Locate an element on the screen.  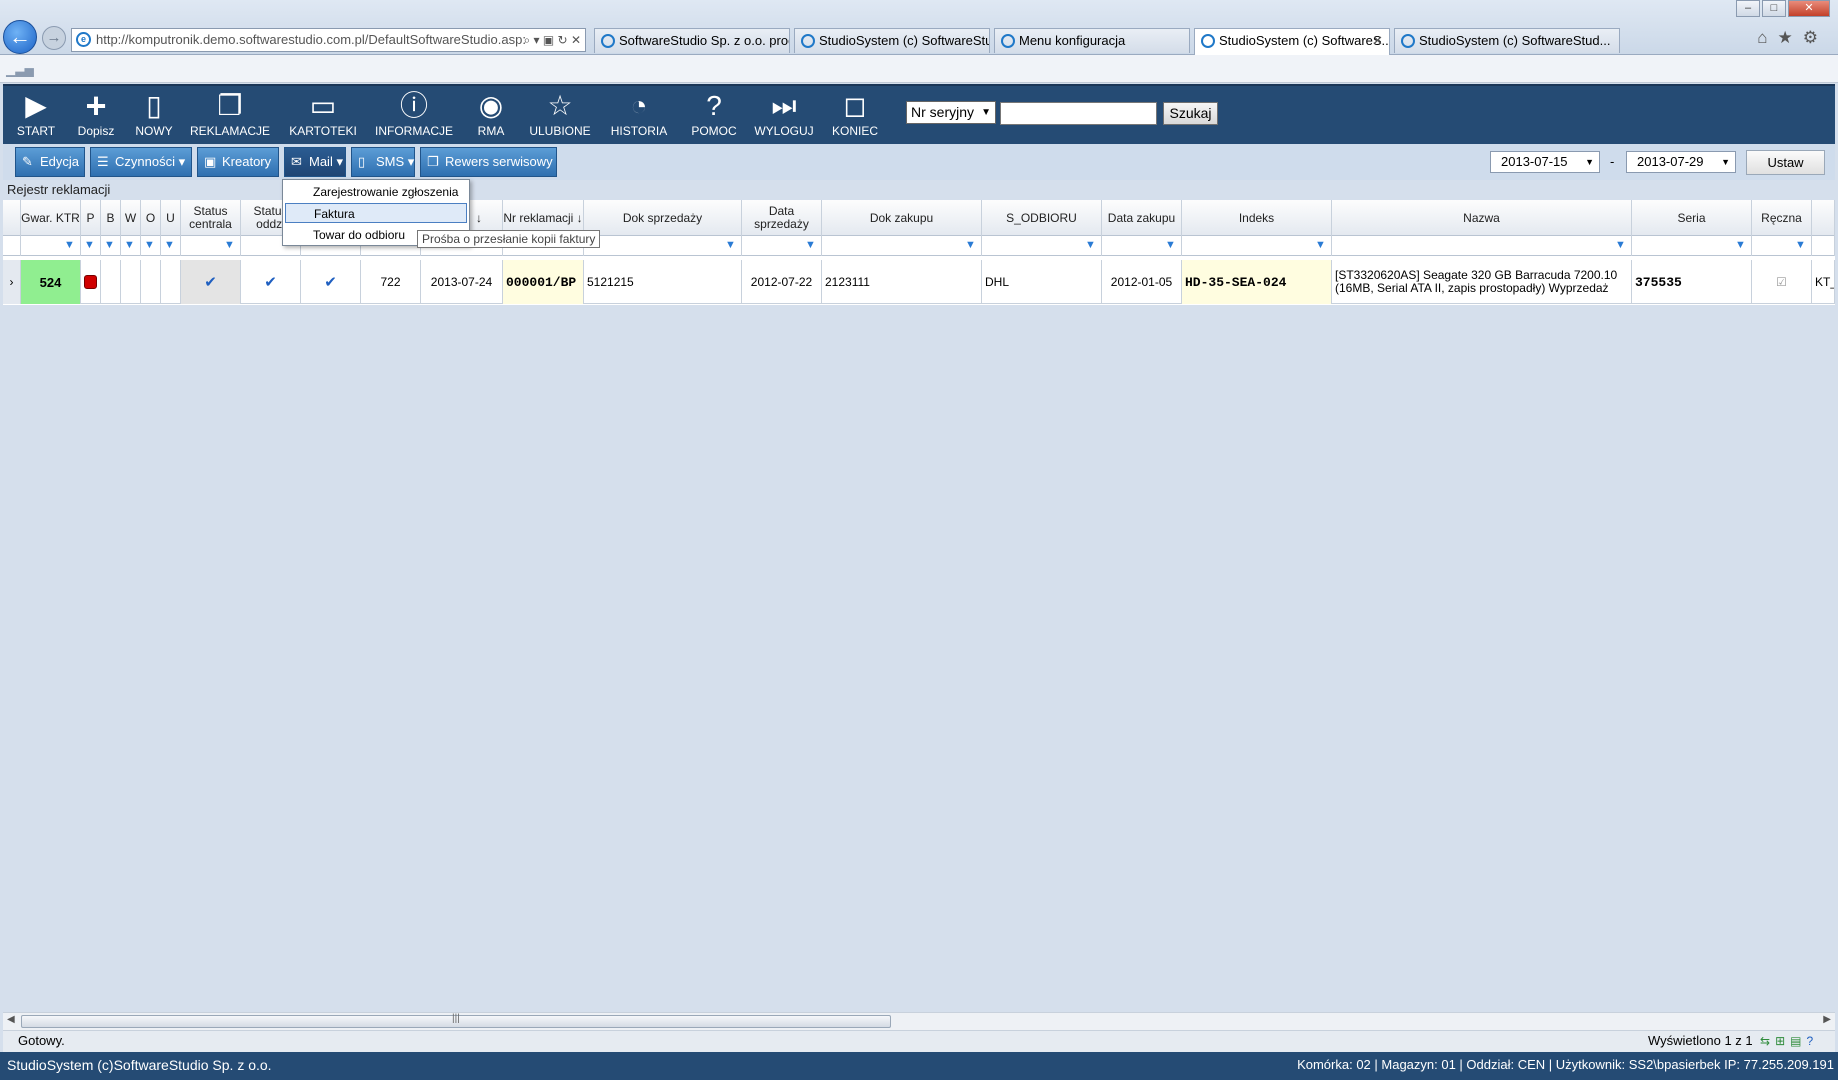
document-icon: ▯ is located at coordinates (154, 105).